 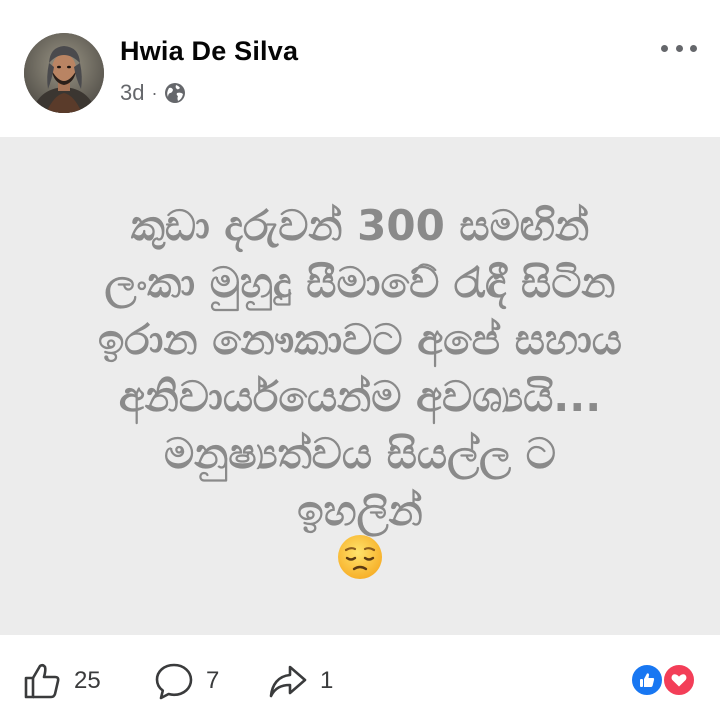 I want to click on share-count: 1, so click(x=327, y=680).